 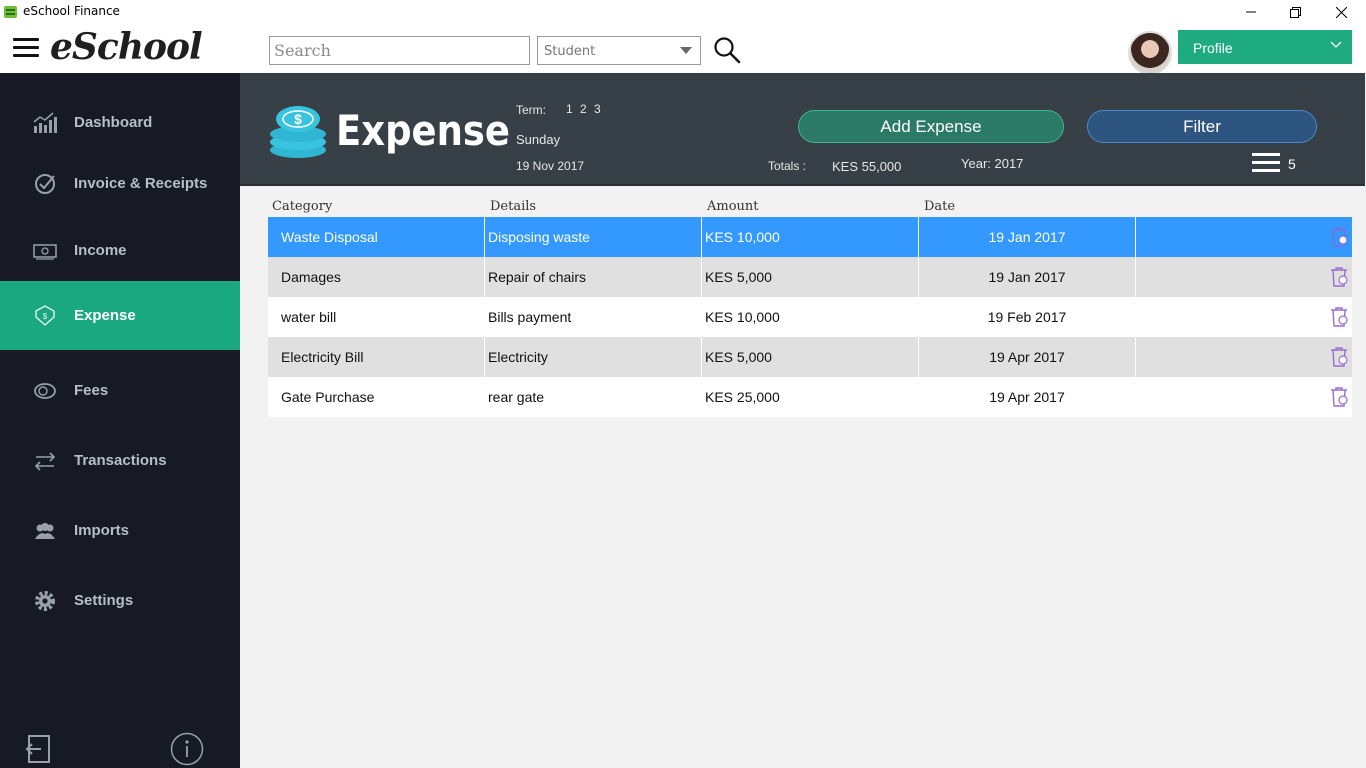 What do you see at coordinates (376, 397) in the screenshot?
I see `cell-category: Gate Purchase` at bounding box center [376, 397].